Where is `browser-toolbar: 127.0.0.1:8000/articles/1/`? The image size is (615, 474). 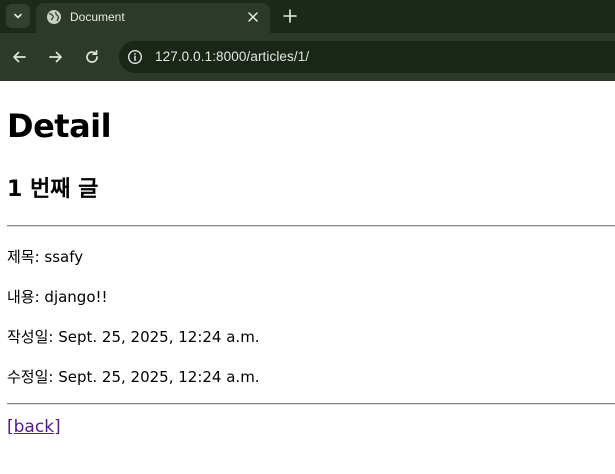
browser-toolbar: 127.0.0.1:8000/articles/1/ is located at coordinates (307, 57).